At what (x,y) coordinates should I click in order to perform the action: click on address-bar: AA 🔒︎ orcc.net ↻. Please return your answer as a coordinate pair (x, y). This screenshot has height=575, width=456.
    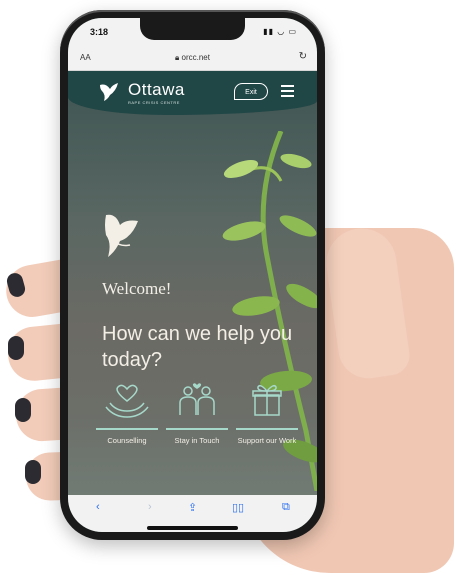
    Looking at the image, I should click on (192, 59).